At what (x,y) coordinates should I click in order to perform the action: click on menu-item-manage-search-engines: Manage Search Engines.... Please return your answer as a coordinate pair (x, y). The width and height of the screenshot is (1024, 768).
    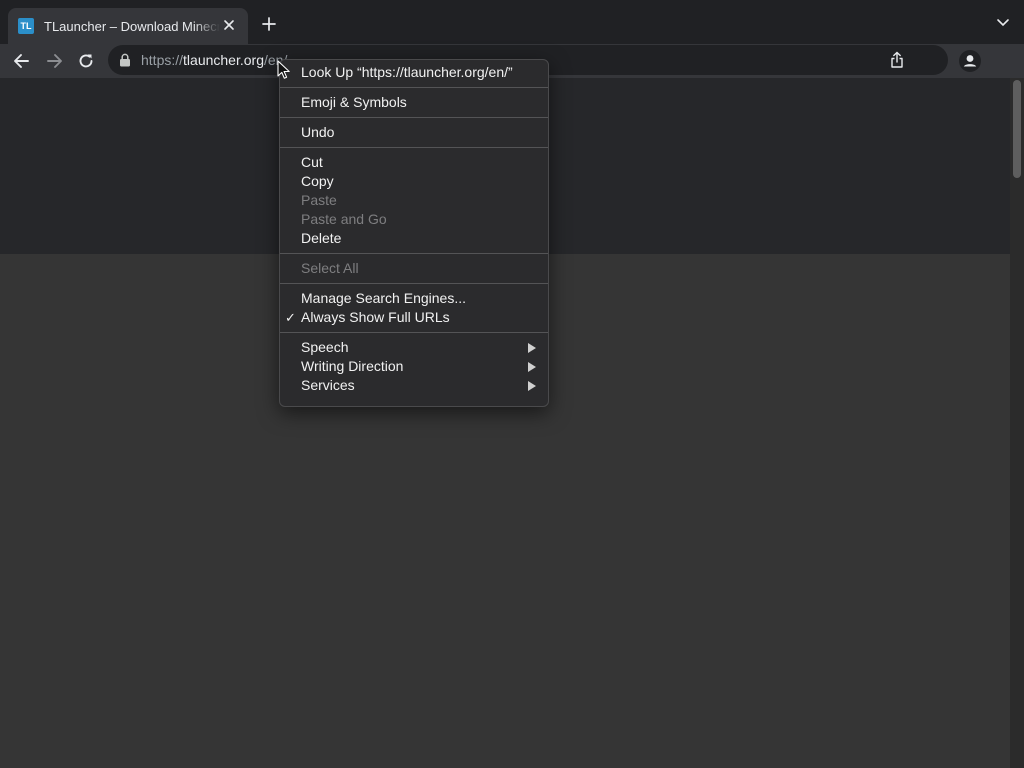
    Looking at the image, I should click on (414, 298).